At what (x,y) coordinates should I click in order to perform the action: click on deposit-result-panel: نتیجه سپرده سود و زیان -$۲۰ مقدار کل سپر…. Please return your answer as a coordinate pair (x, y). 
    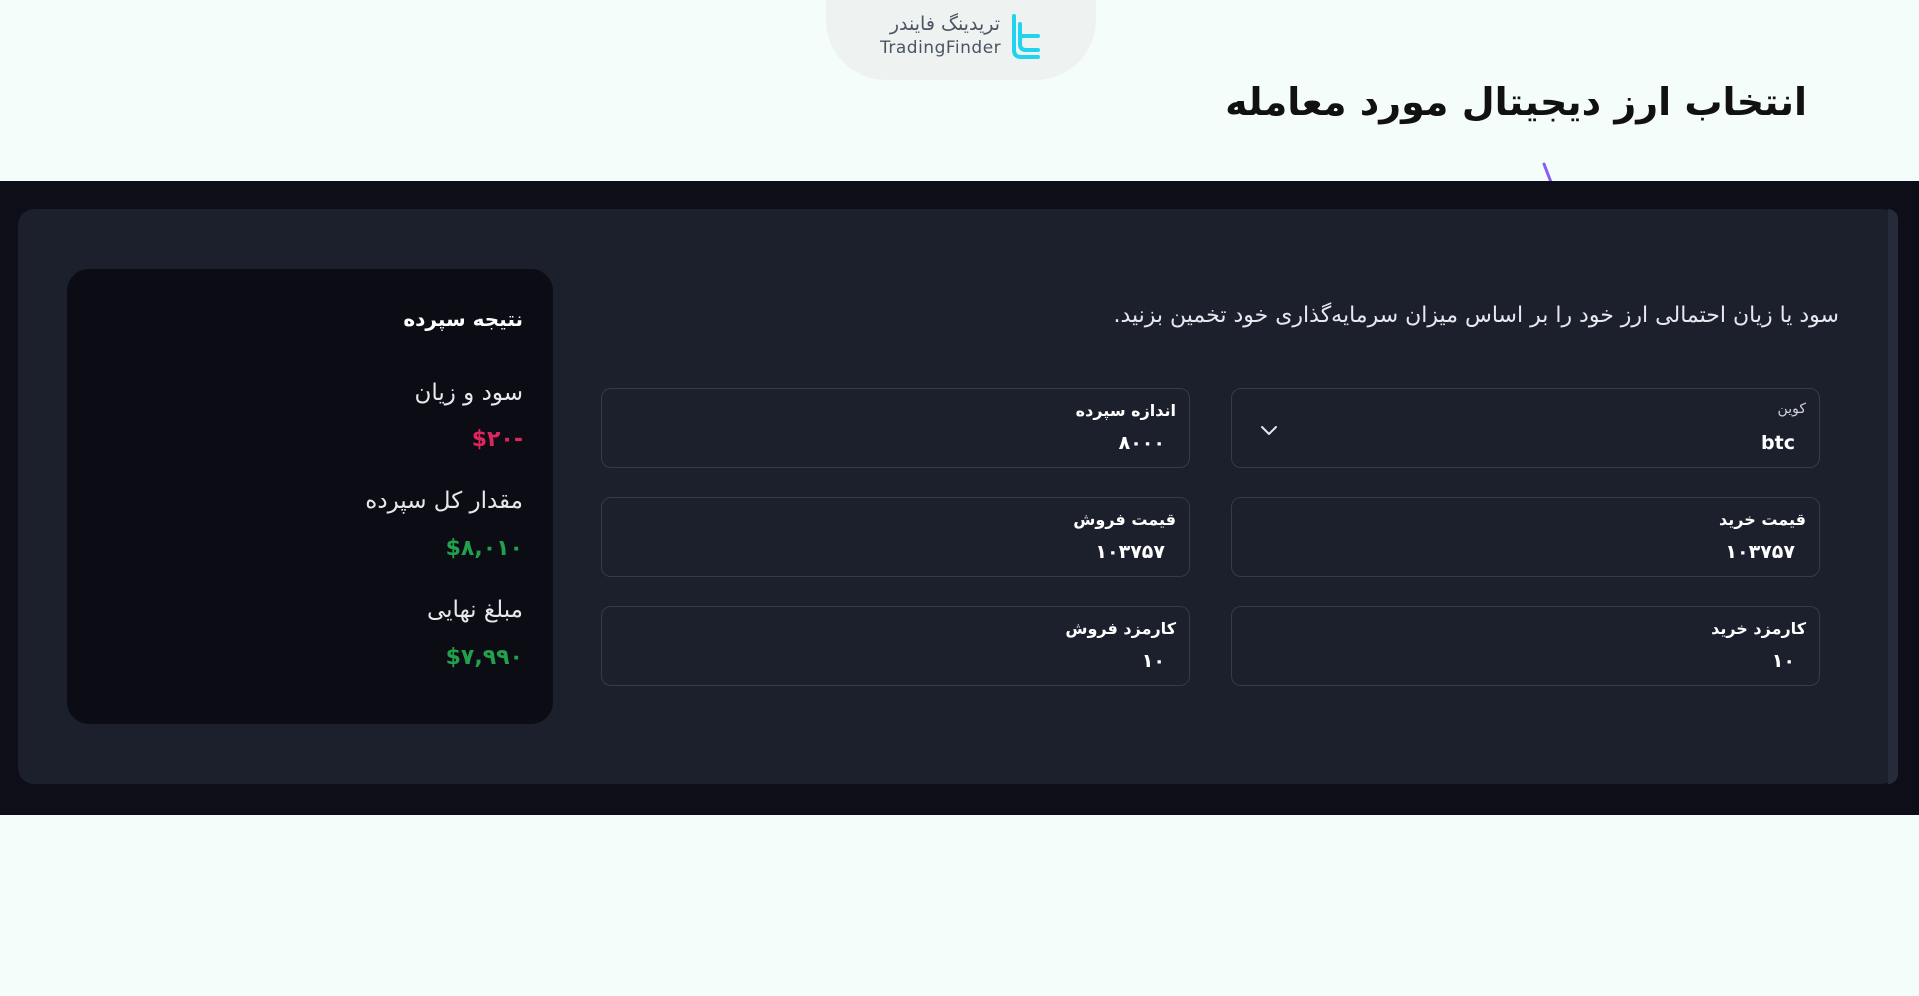
    Looking at the image, I should click on (310, 496).